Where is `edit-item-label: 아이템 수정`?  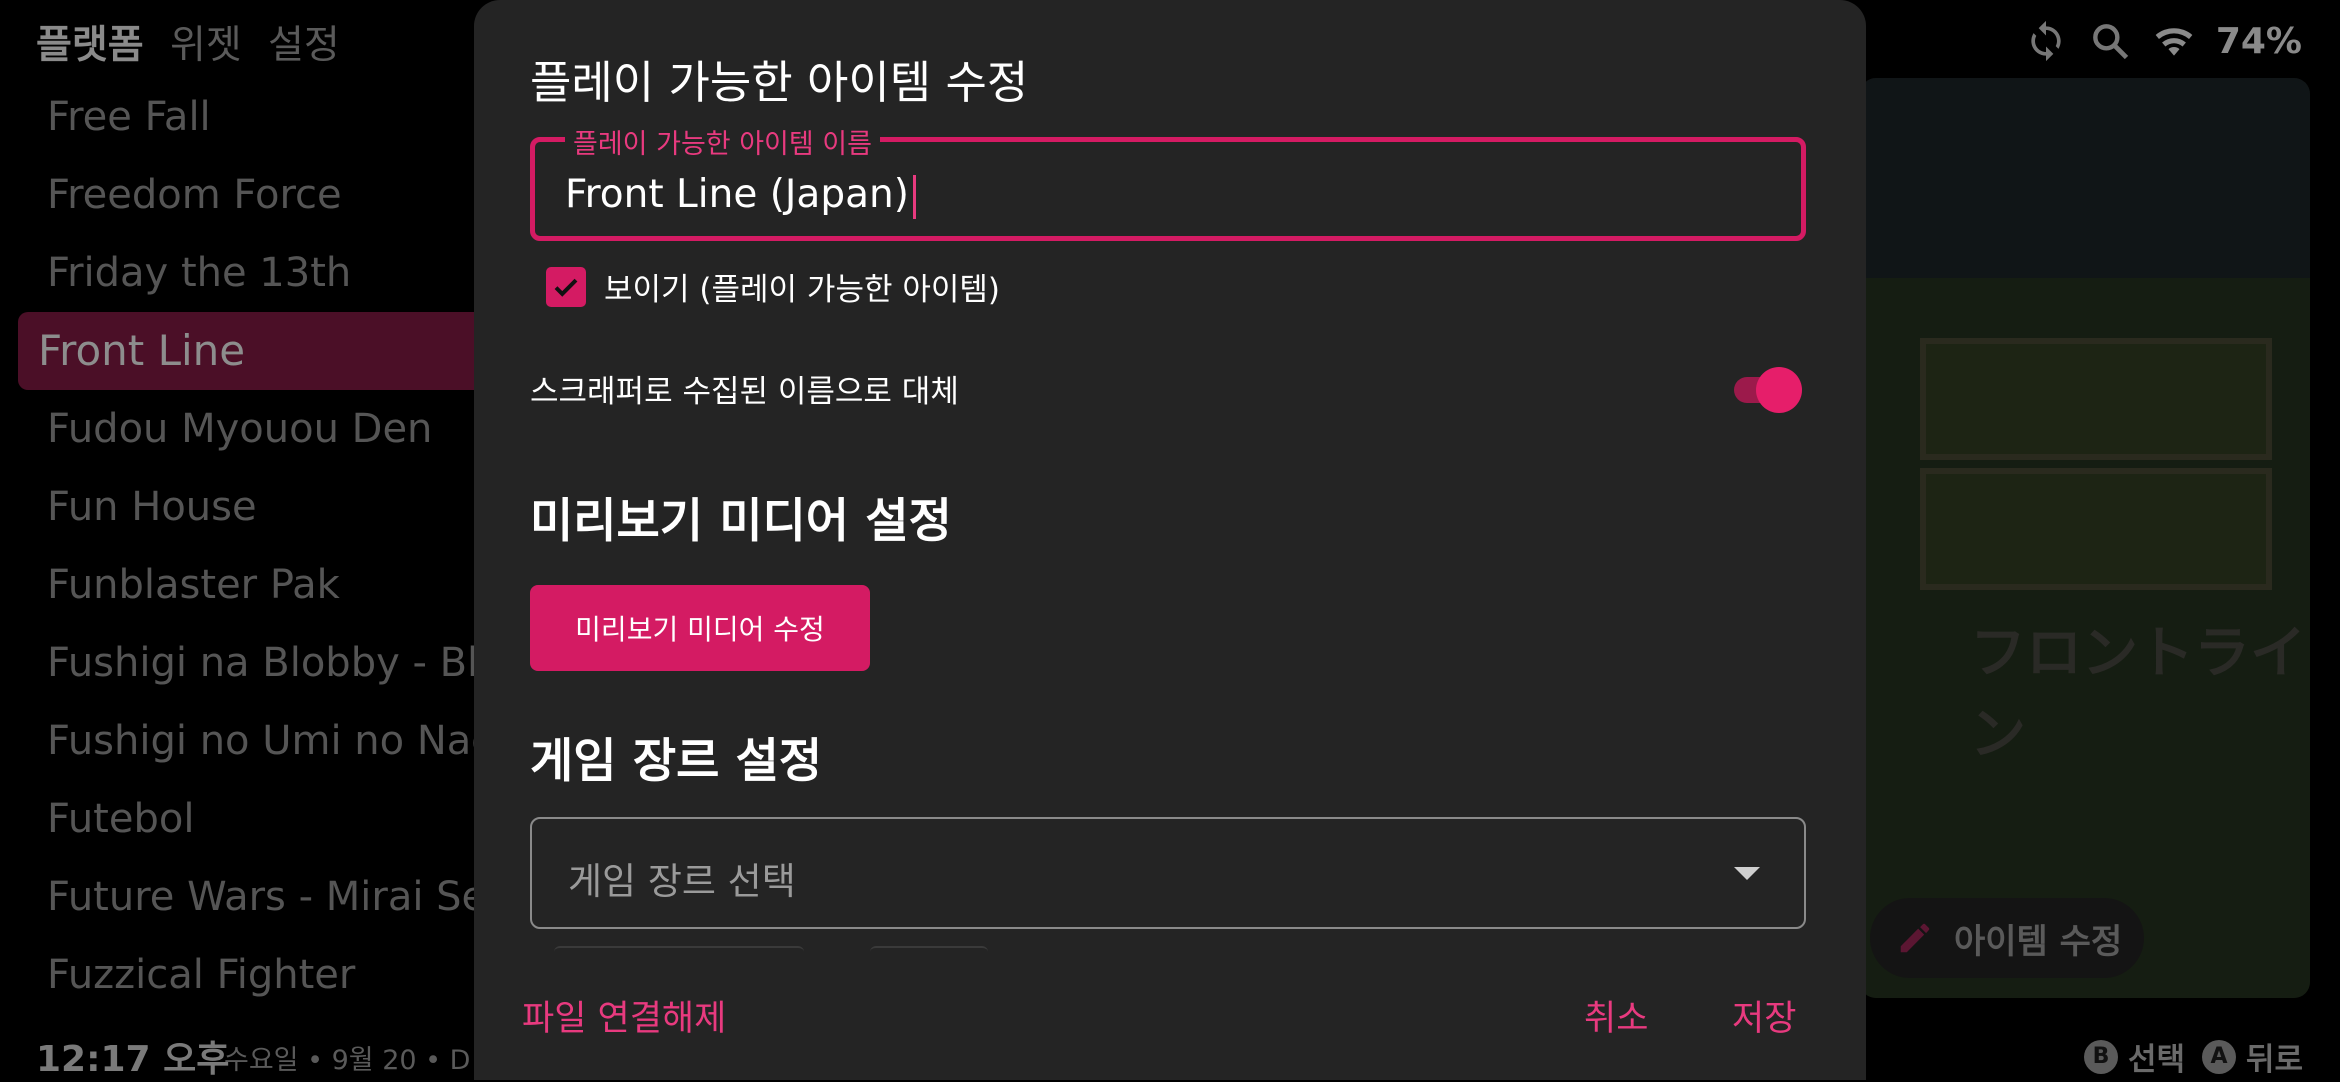
edit-item-label: 아이템 수정 is located at coordinates (2038, 941).